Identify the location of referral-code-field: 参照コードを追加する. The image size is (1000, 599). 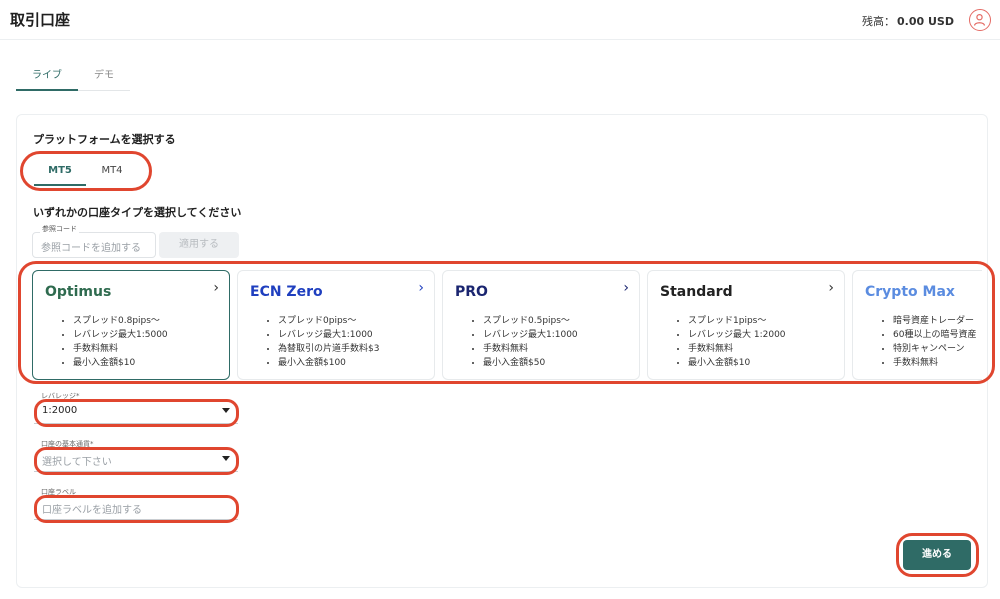
(94, 245).